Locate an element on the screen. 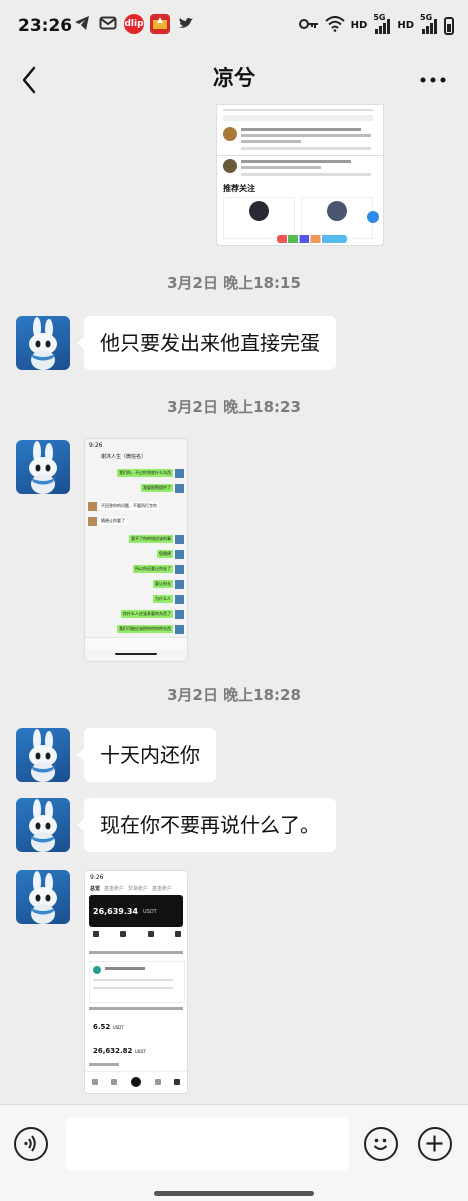 This screenshot has width=468, height=1201. app-icon-dlip: dlip is located at coordinates (134, 24).